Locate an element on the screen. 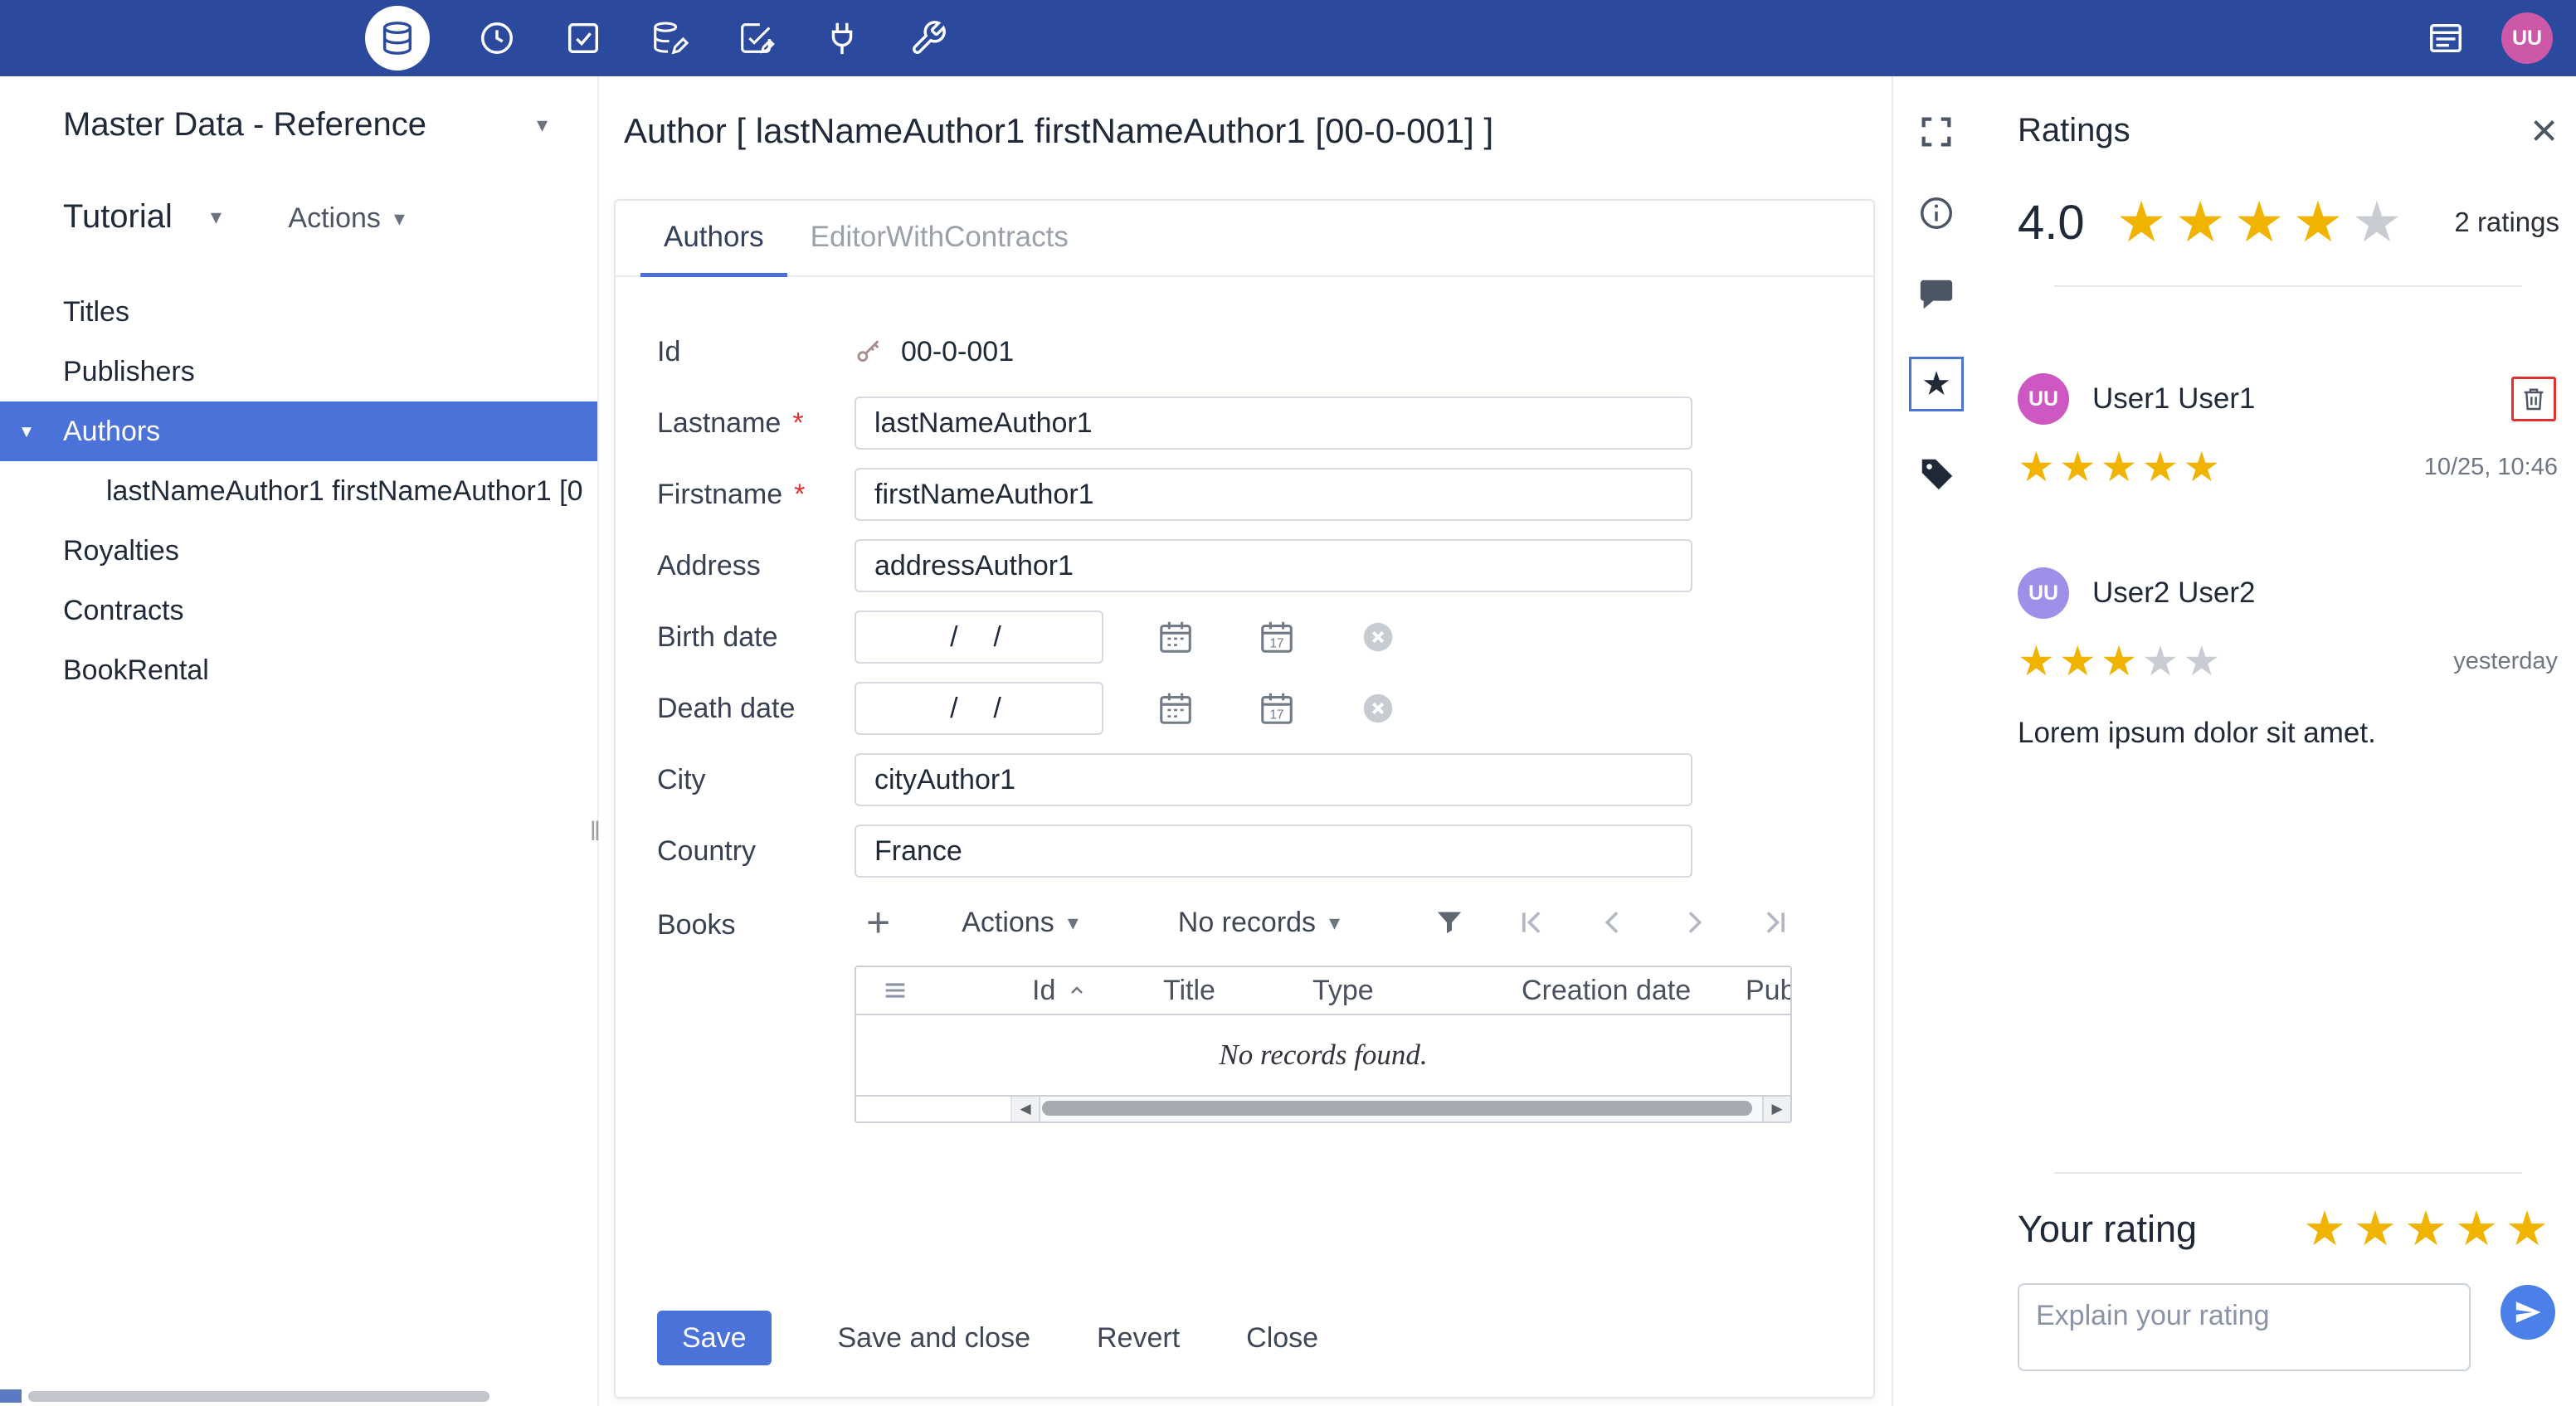 The image size is (2576, 1406). id-label: Id is located at coordinates (669, 351).